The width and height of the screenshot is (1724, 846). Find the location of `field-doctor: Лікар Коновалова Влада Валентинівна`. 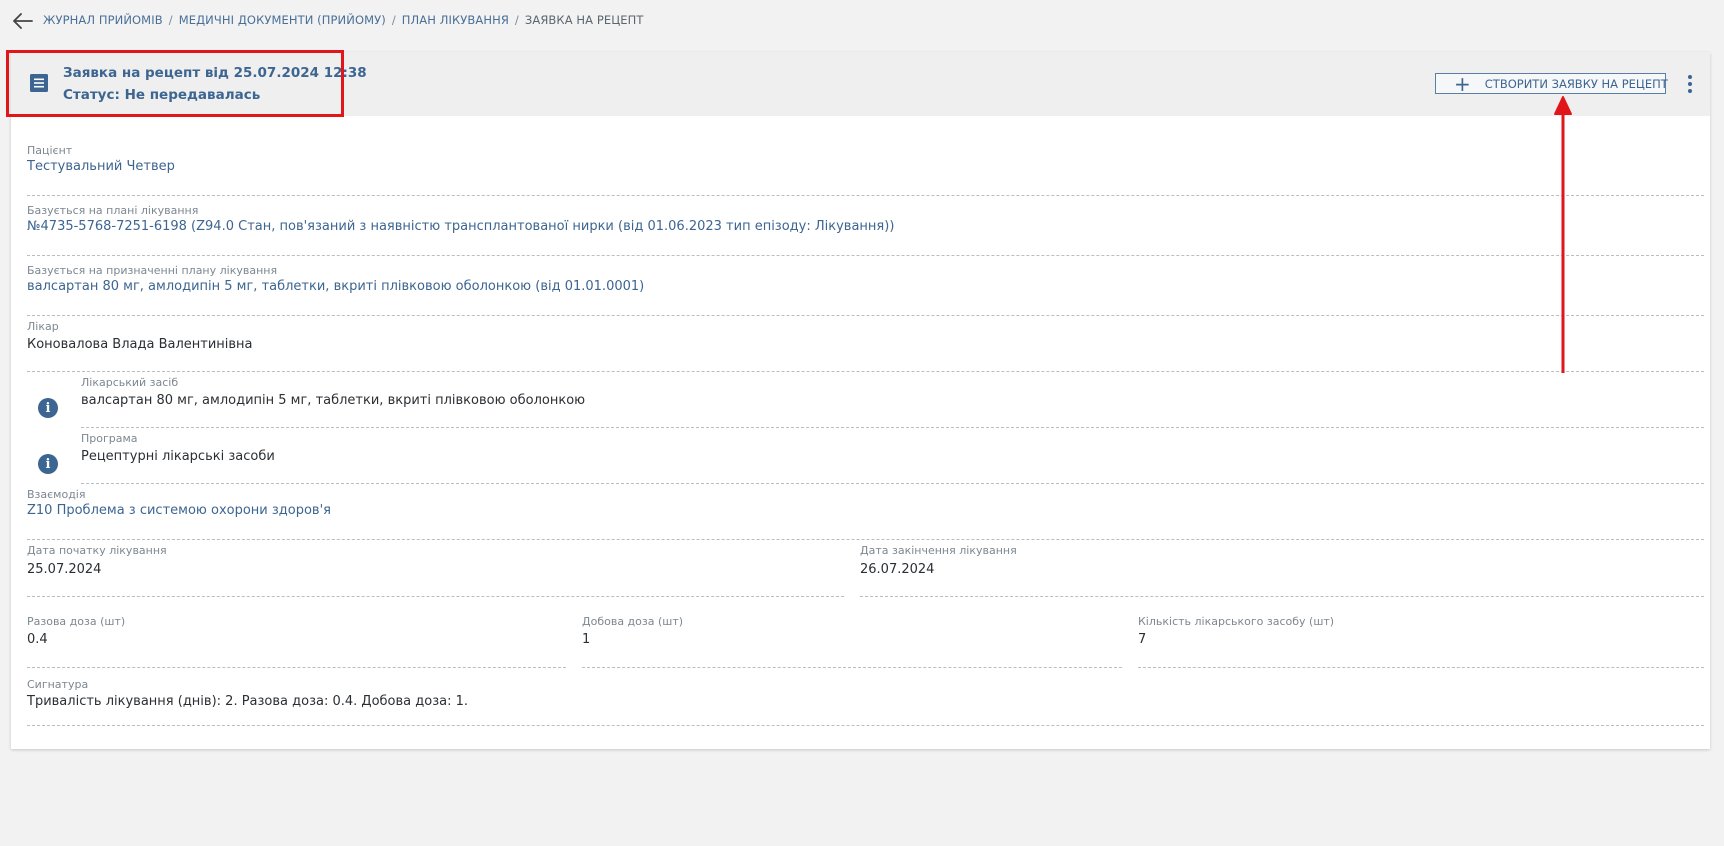

field-doctor: Лікар Коновалова Влада Валентинівна is located at coordinates (865, 344).